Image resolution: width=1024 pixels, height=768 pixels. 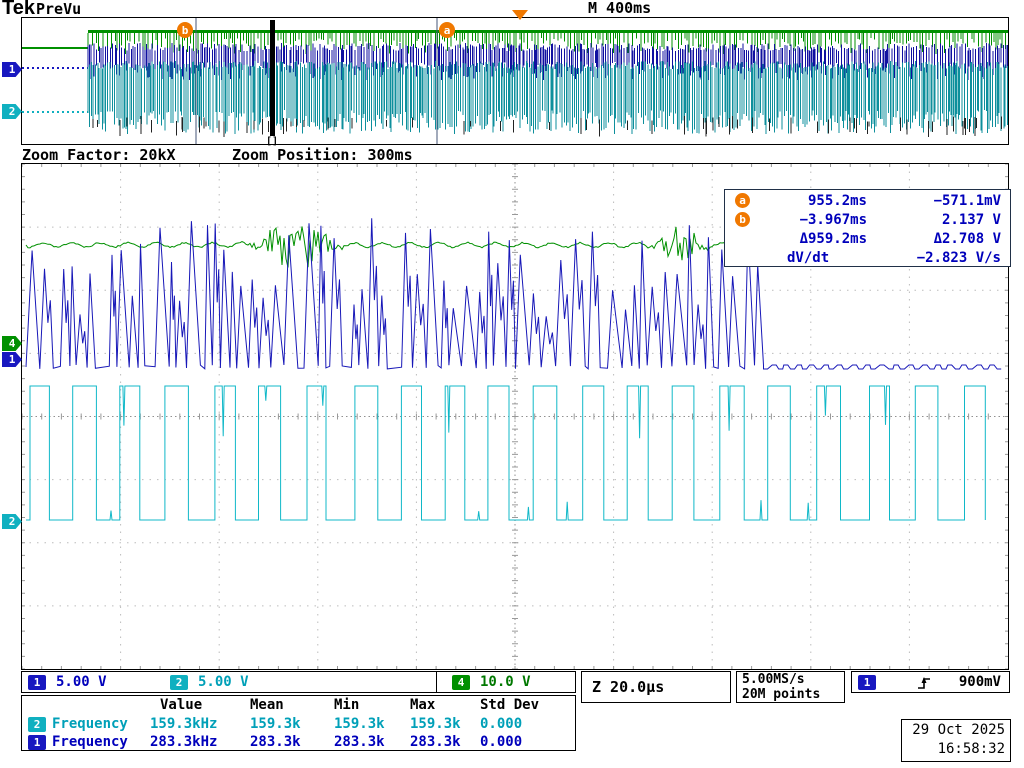 What do you see at coordinates (347, 705) in the screenshot?
I see `meas-header-min: Min` at bounding box center [347, 705].